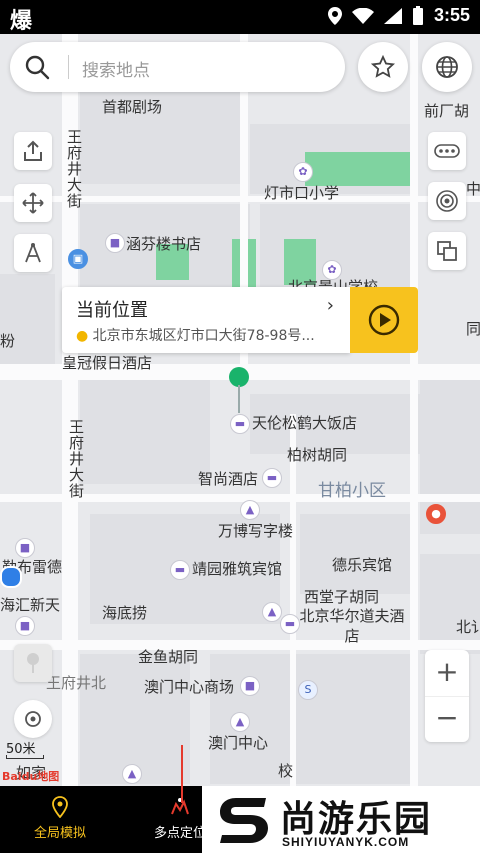 The height and width of the screenshot is (853, 480). What do you see at coordinates (451, 15) in the screenshot?
I see `clock: 3:55` at bounding box center [451, 15].